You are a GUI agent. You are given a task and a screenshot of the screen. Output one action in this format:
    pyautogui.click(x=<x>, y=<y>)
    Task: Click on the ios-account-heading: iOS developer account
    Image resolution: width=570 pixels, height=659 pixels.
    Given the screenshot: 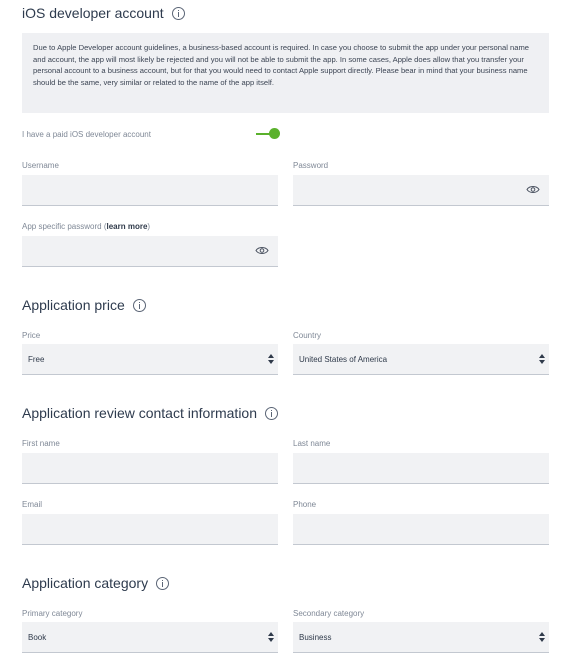 What is the action you would take?
    pyautogui.click(x=103, y=13)
    